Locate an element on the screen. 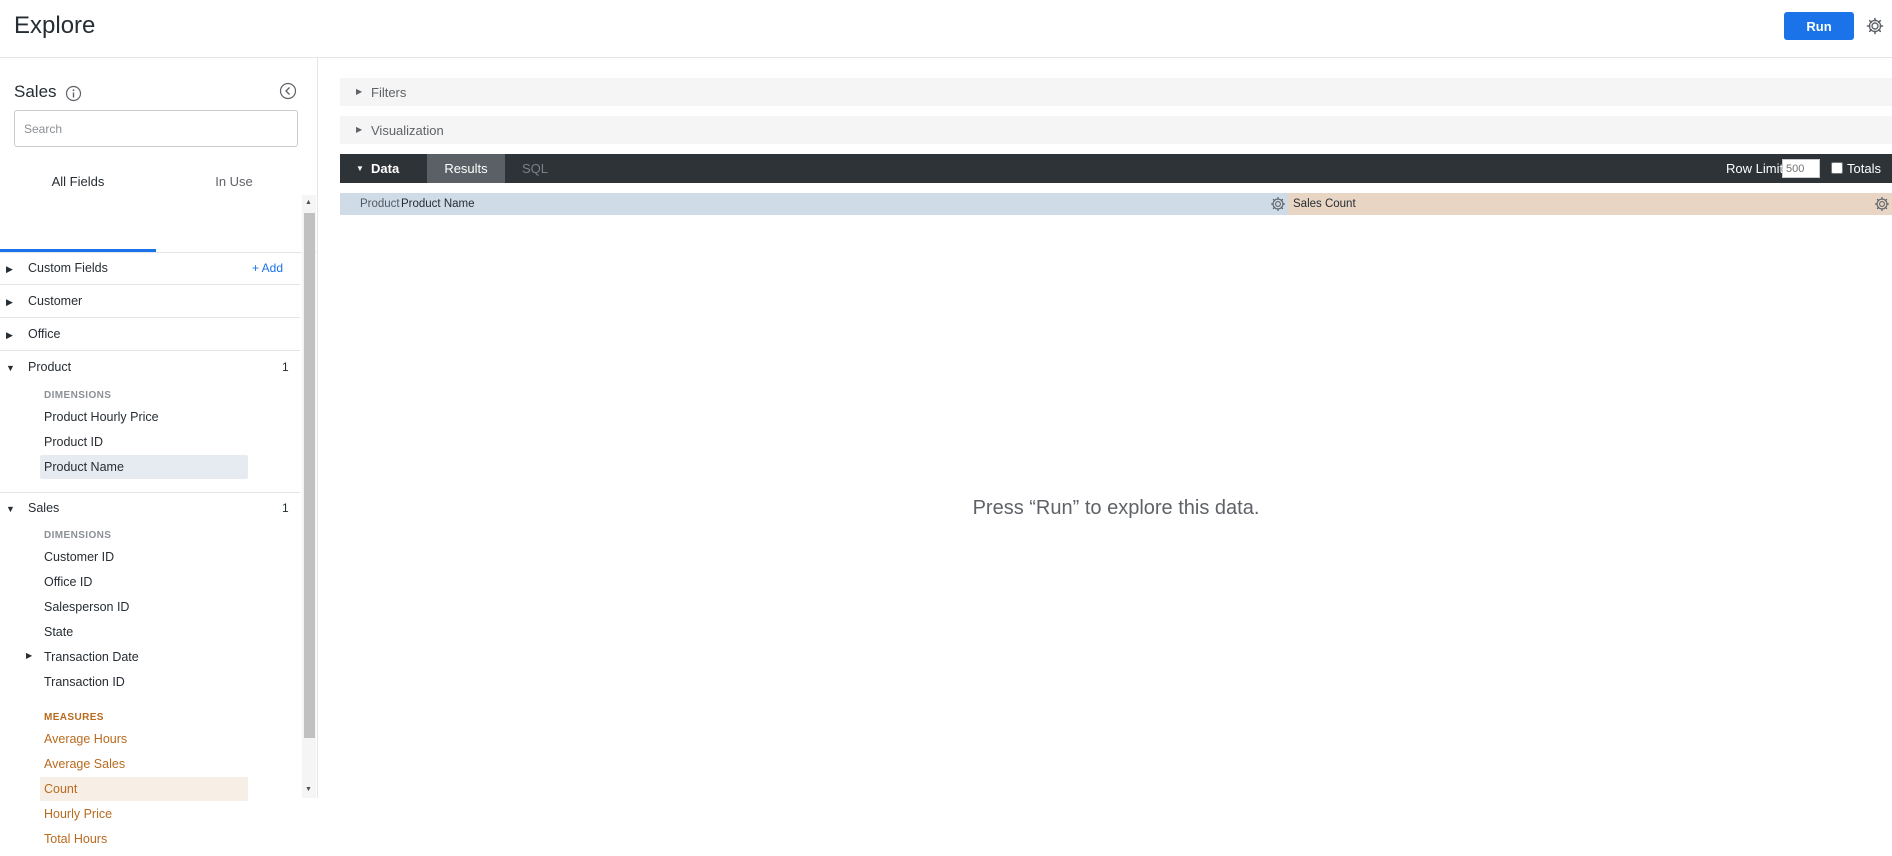 This screenshot has height=856, width=1892. field-salesperson-id: Salesperson ID is located at coordinates (144, 607).